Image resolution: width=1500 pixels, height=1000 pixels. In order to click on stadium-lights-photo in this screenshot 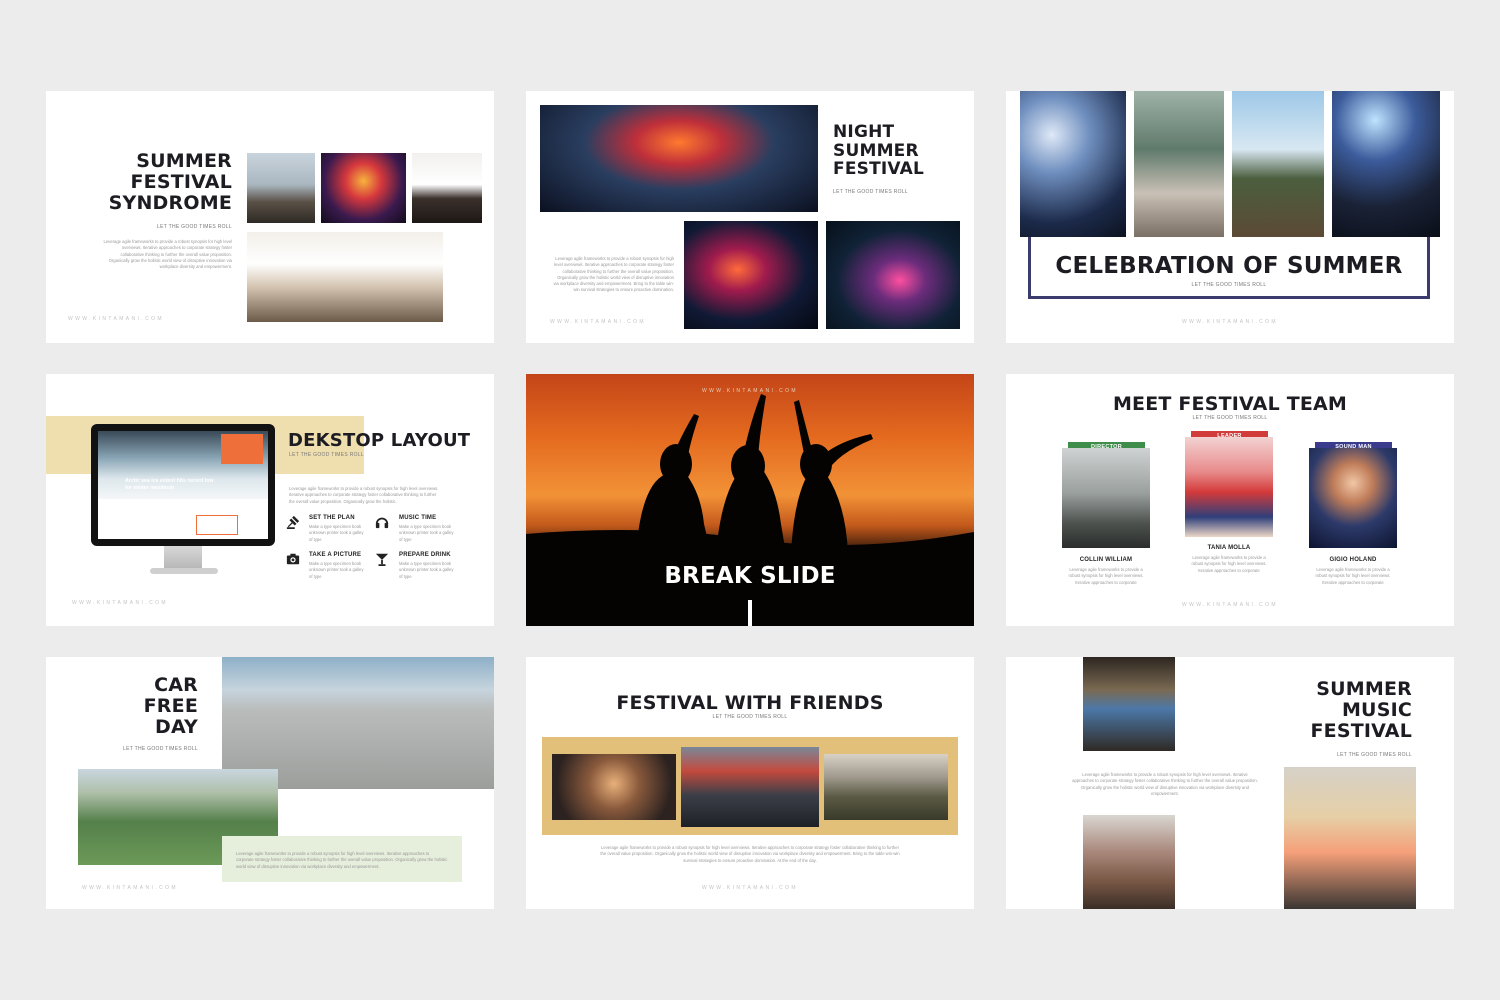, I will do `click(893, 275)`.